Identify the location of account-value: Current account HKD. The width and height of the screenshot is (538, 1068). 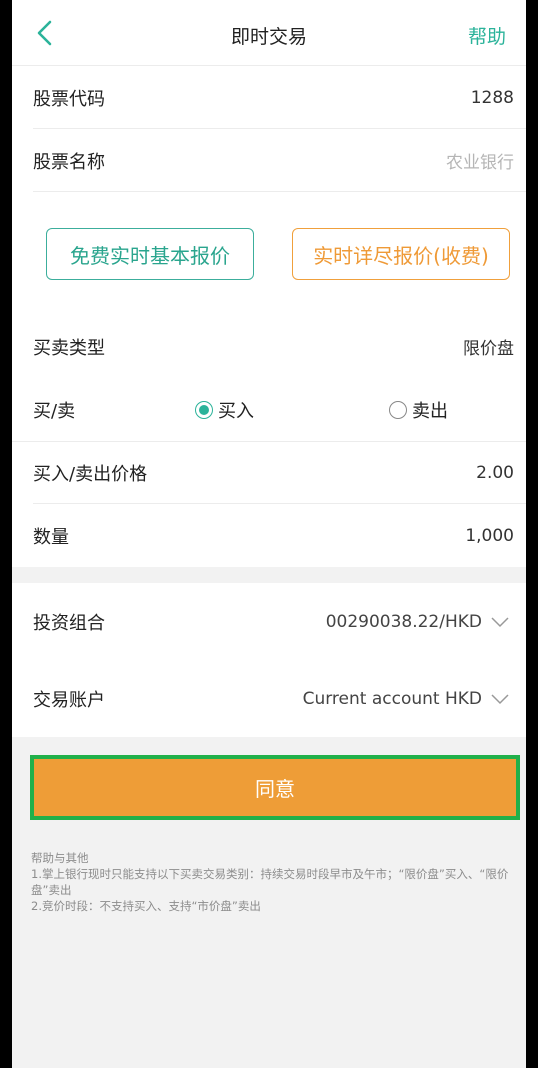
(392, 699).